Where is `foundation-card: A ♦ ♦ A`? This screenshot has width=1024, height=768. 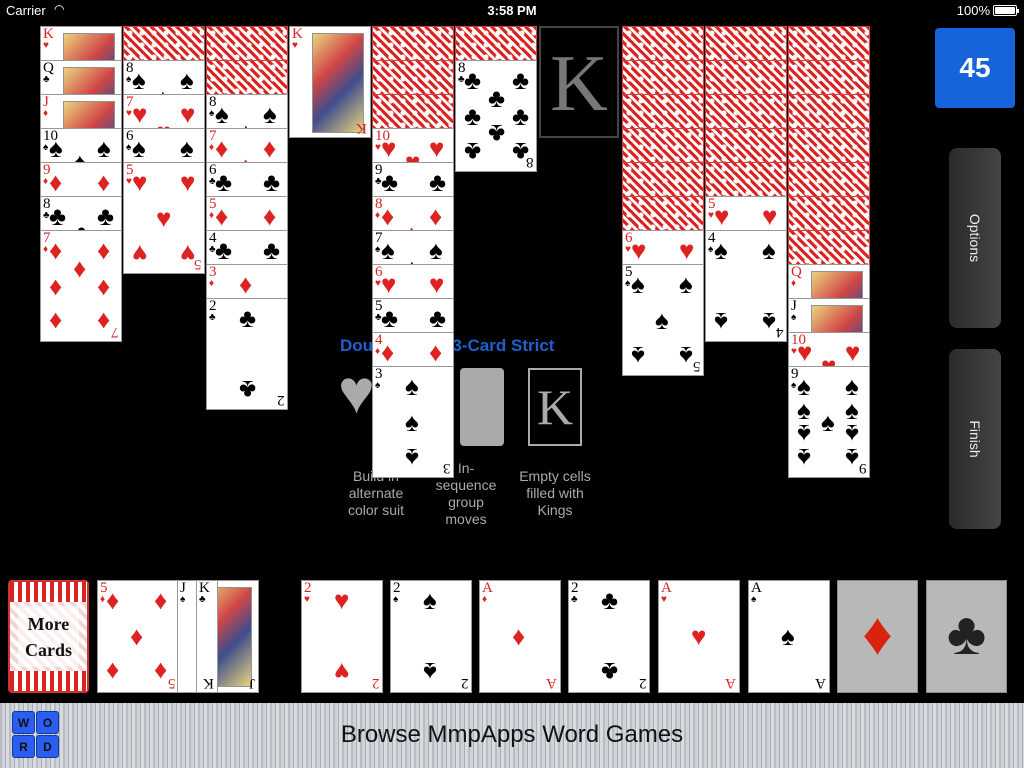 foundation-card: A ♦ ♦ A is located at coordinates (520, 636).